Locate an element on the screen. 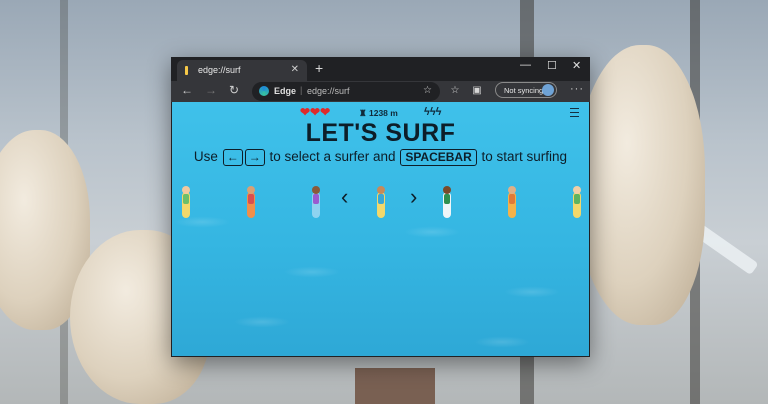  collections-icon: ▣ is located at coordinates (477, 91).